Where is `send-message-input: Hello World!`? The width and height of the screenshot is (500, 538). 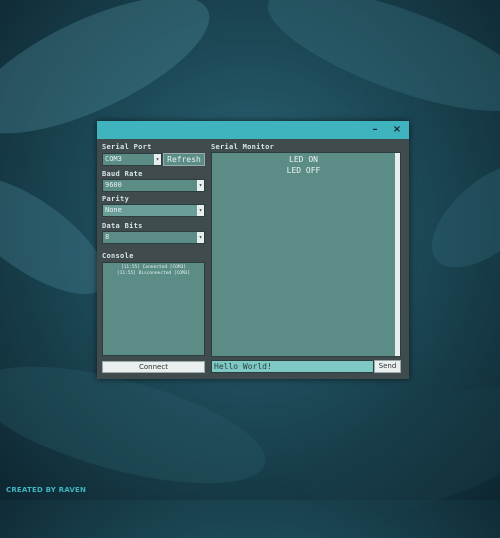 send-message-input: Hello World! is located at coordinates (292, 366).